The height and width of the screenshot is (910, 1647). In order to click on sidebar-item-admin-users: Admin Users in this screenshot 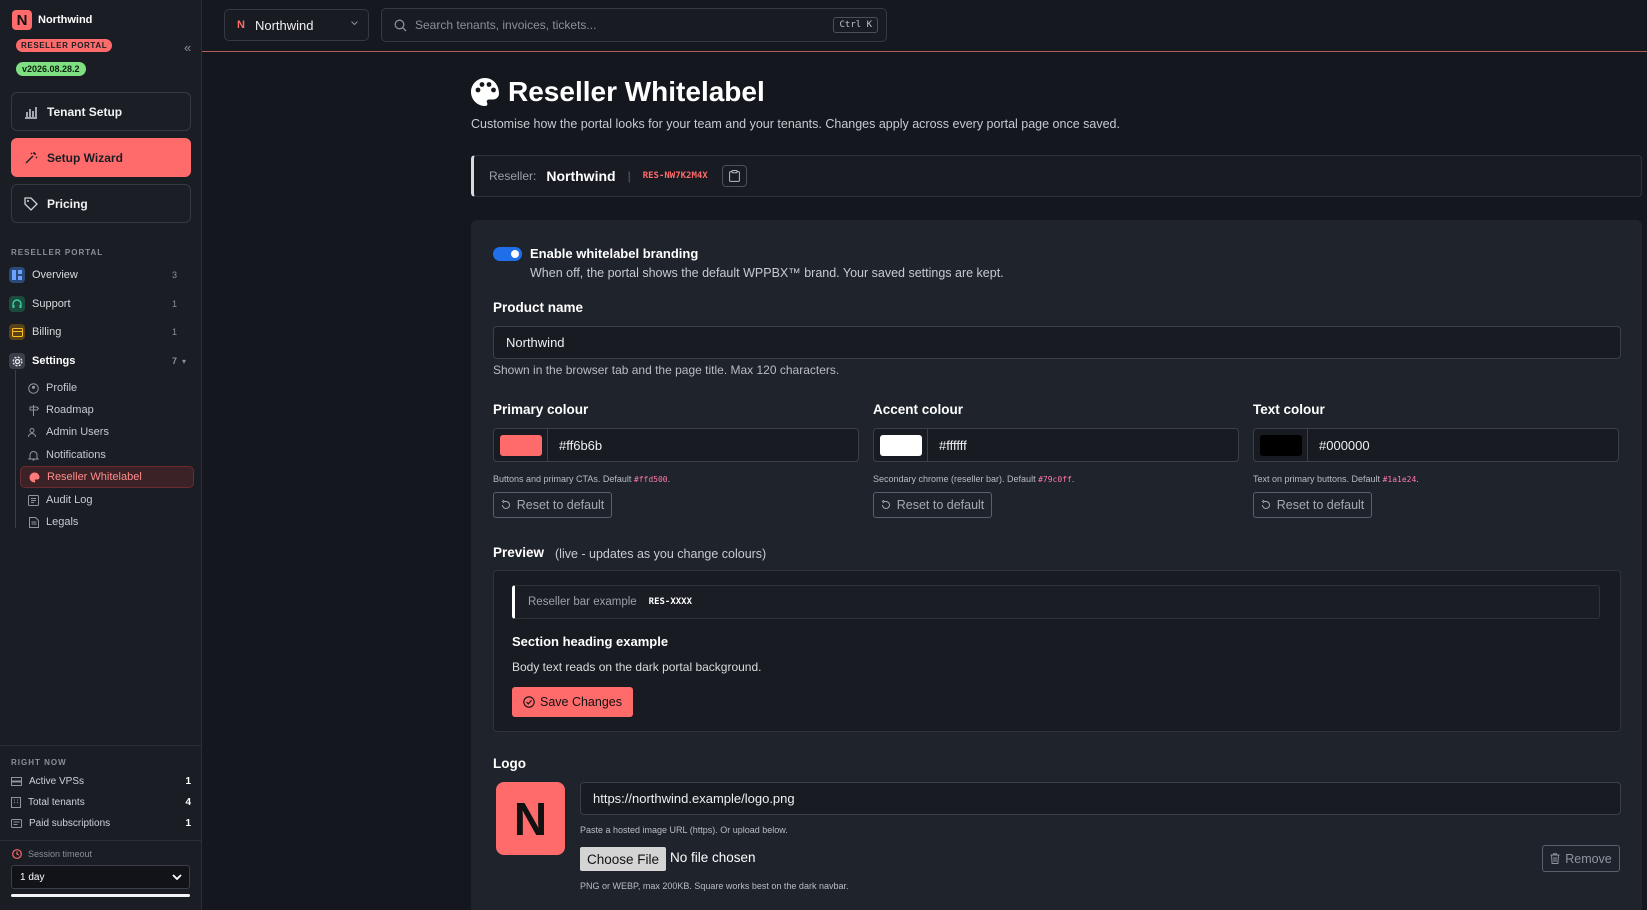, I will do `click(107, 432)`.